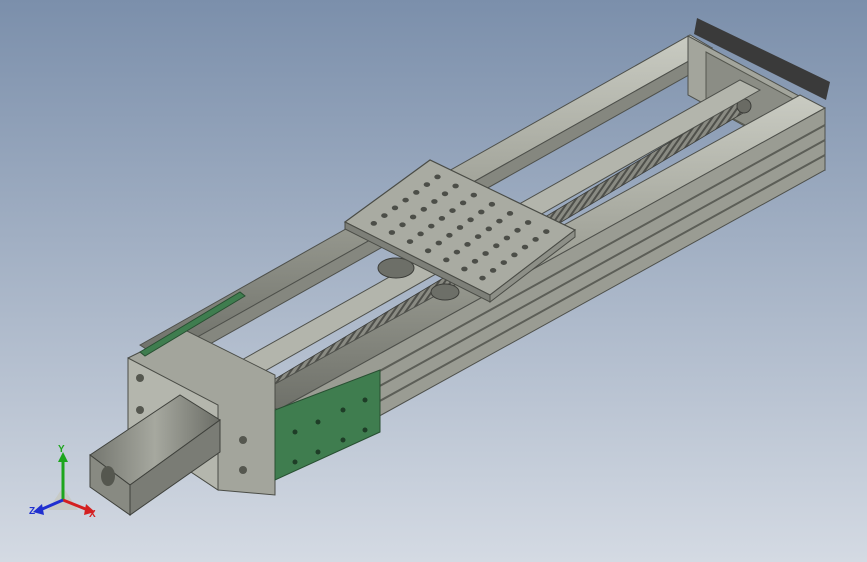 This screenshot has height=562, width=867. What do you see at coordinates (92, 514) in the screenshot?
I see `triad-x-label: X` at bounding box center [92, 514].